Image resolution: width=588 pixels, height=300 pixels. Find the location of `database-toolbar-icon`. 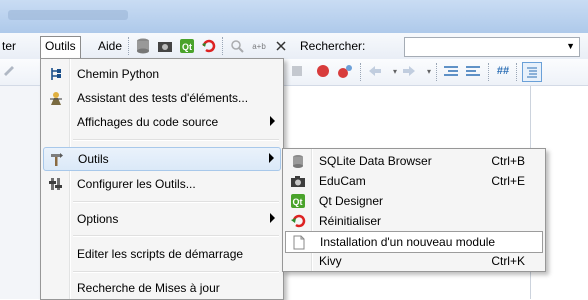

database-toolbar-icon is located at coordinates (143, 46).